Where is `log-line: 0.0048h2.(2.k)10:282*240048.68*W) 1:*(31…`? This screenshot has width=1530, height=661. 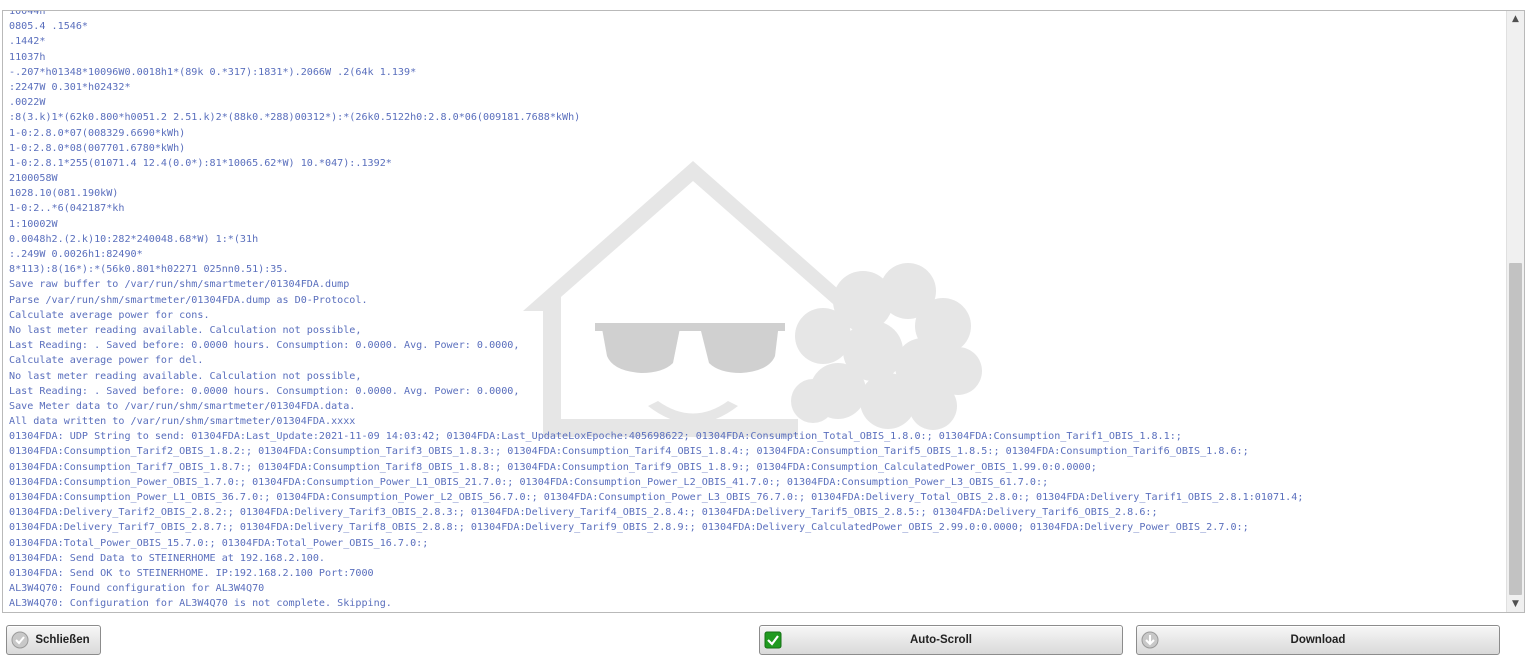
log-line: 0.0048h2.(2.k)10:282*240048.68*W) 1:*(31… is located at coordinates (134, 239).